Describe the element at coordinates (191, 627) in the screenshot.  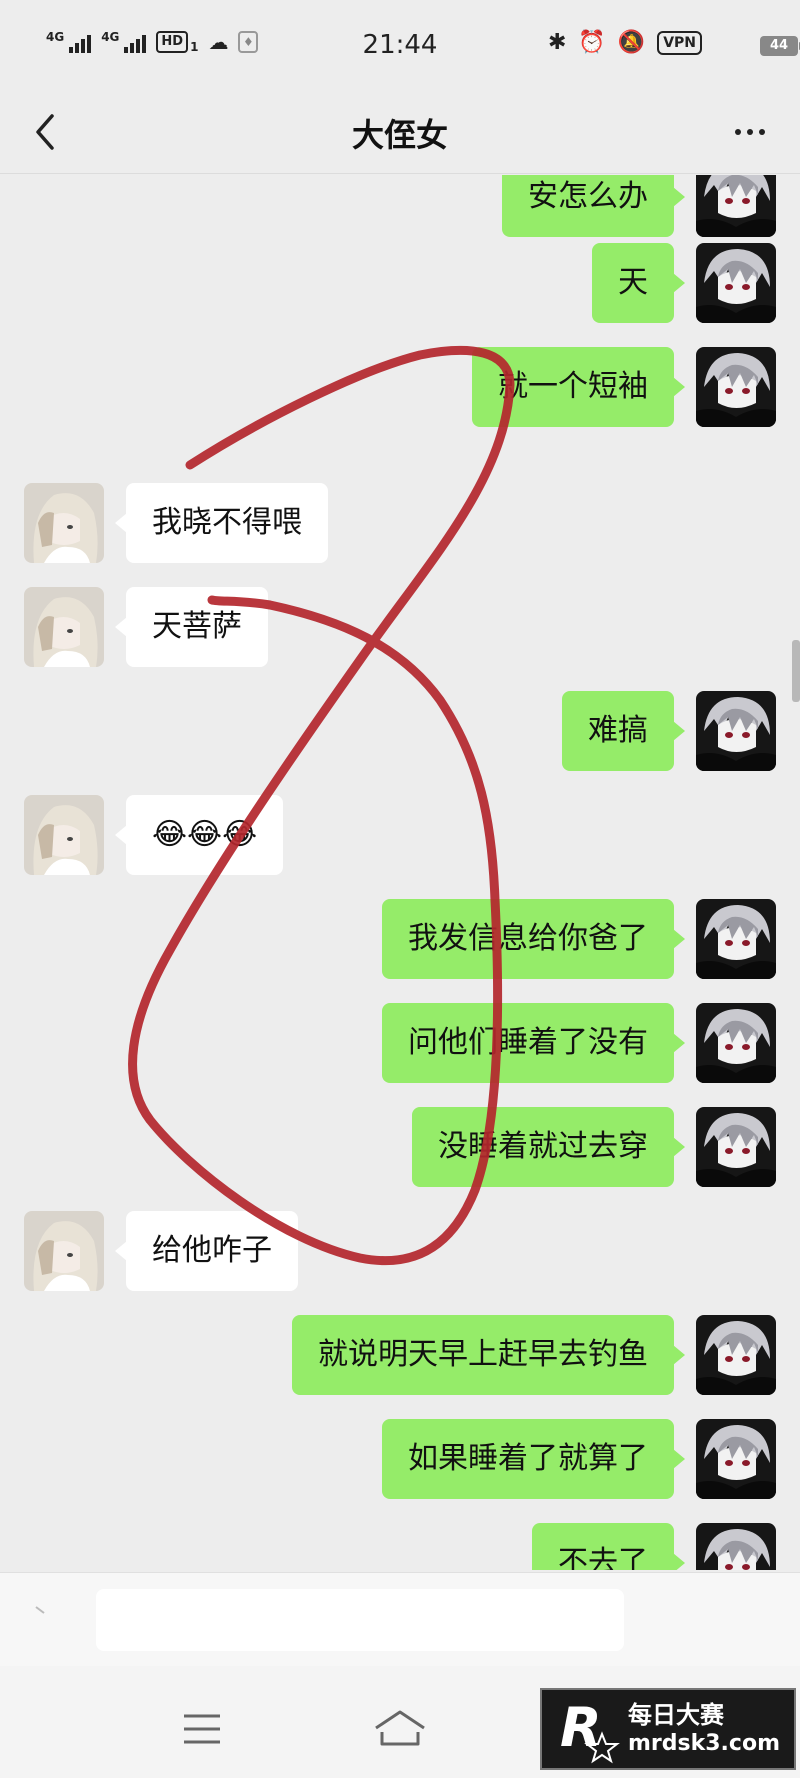
I see `received-message-bubble: 天菩萨` at that location.